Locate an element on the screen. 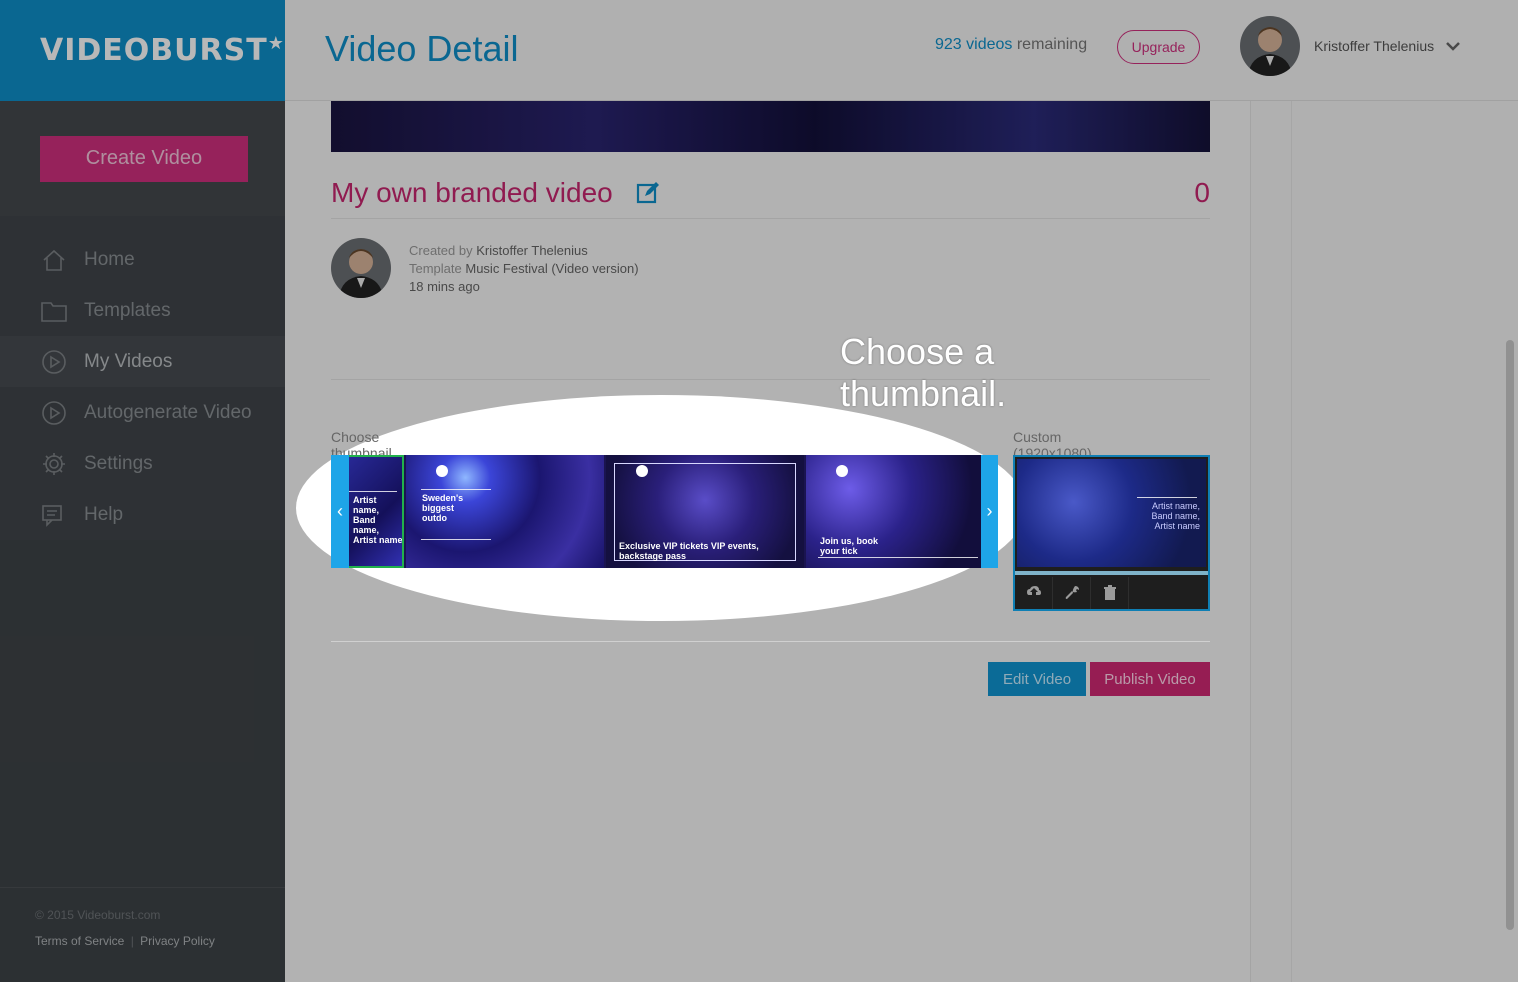 The height and width of the screenshot is (982, 1518). video-title: My own branded video is located at coordinates (472, 192).